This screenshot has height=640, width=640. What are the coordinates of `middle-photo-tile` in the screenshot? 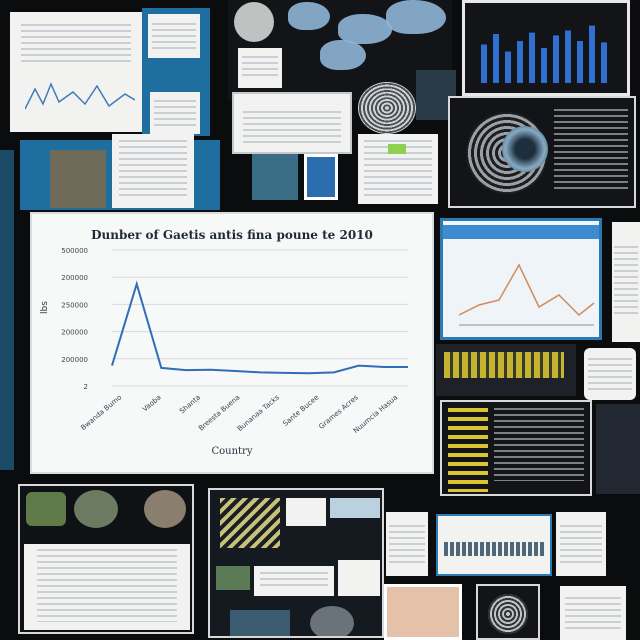 It's located at (275, 177).